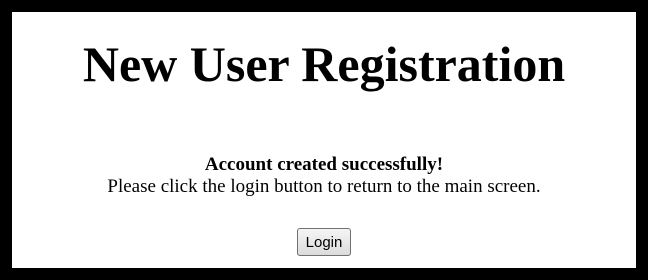 This screenshot has width=648, height=280. What do you see at coordinates (324, 64) in the screenshot?
I see `page-title: New User Registration` at bounding box center [324, 64].